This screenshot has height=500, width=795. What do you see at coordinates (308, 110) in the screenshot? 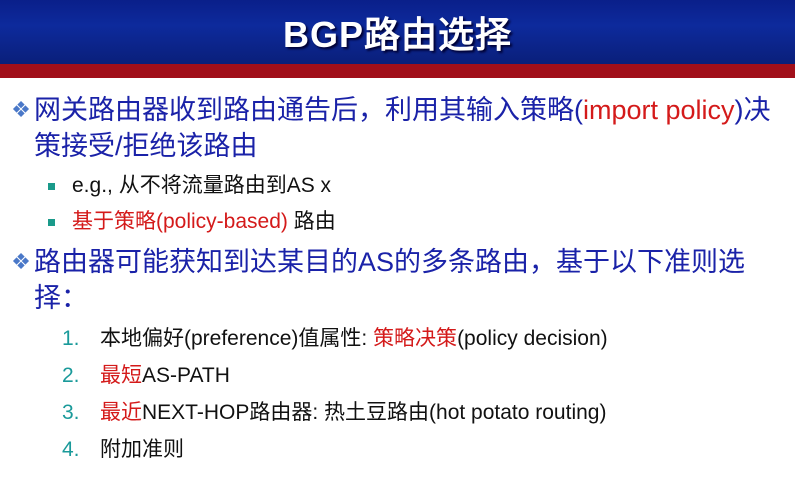
I see `bullet-text-part: 网关路由器收到路由通告后，利用其输入策略(` at bounding box center [308, 110].